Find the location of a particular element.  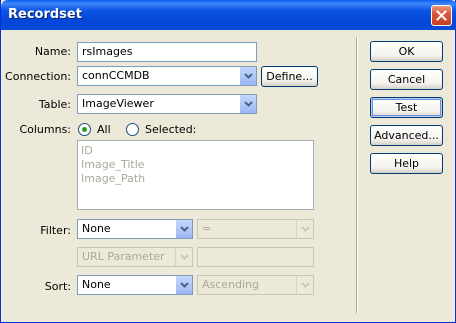

sort-select-value: None is located at coordinates (96, 284).